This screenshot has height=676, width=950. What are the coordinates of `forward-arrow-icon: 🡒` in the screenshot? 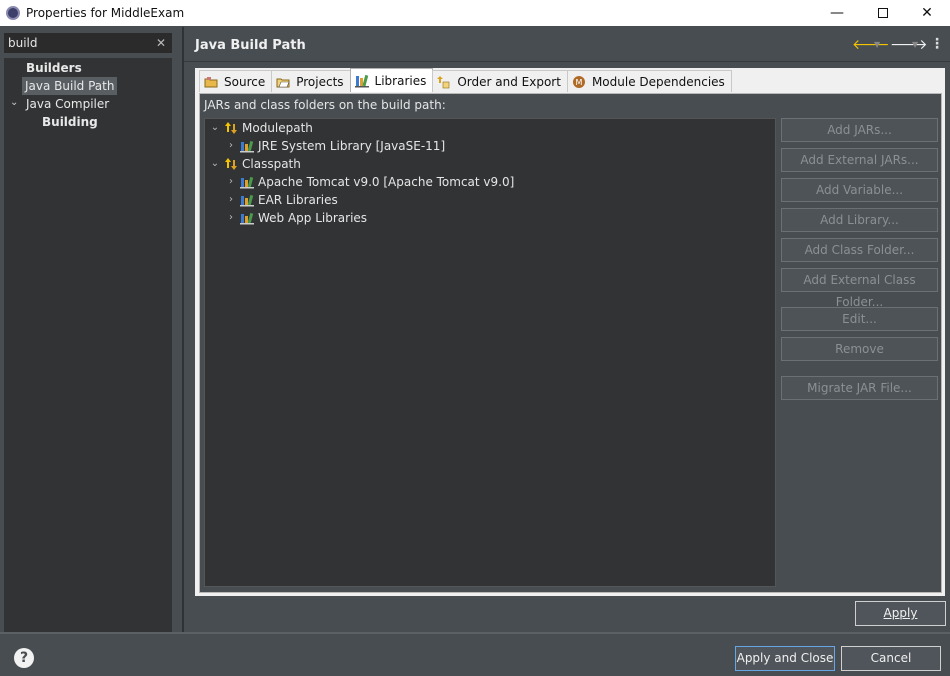 It's located at (909, 45).